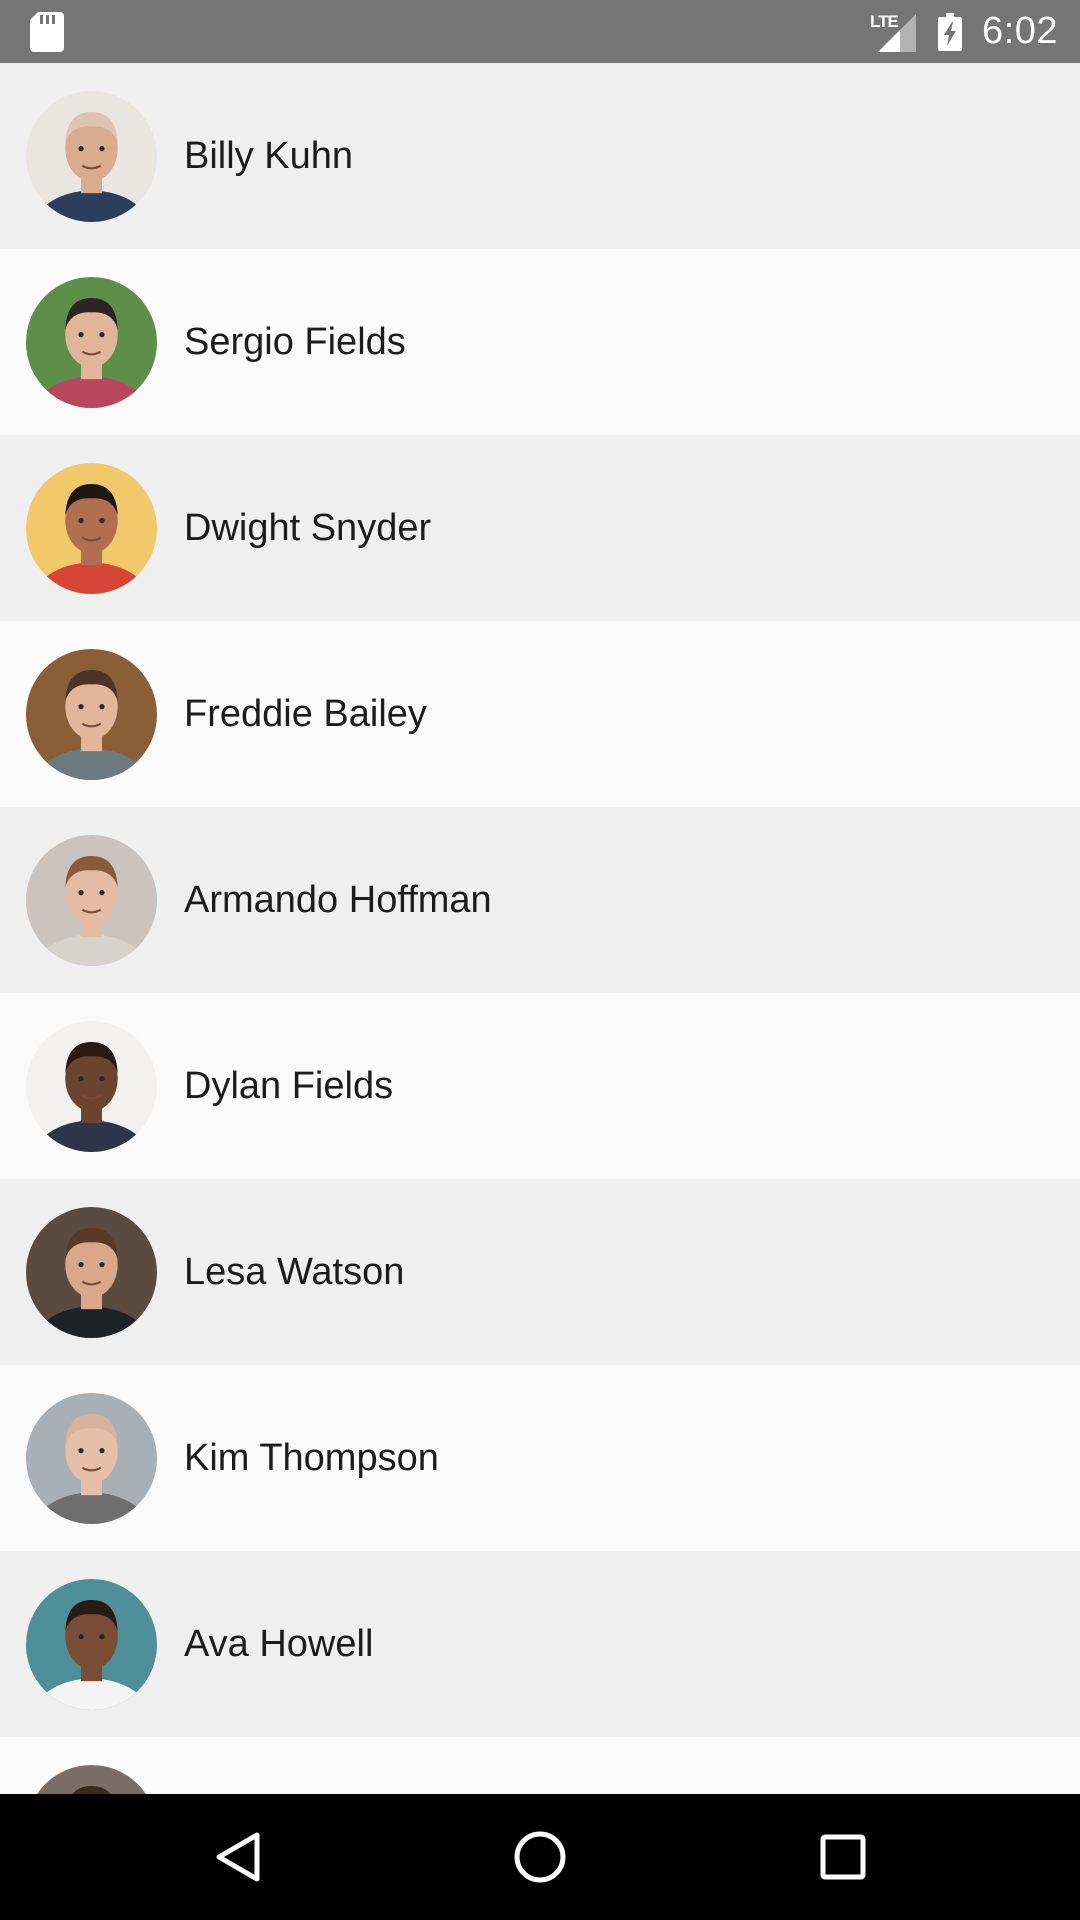 This screenshot has width=1080, height=1920. What do you see at coordinates (268, 156) in the screenshot?
I see `contact-name: Billy Kuhn` at bounding box center [268, 156].